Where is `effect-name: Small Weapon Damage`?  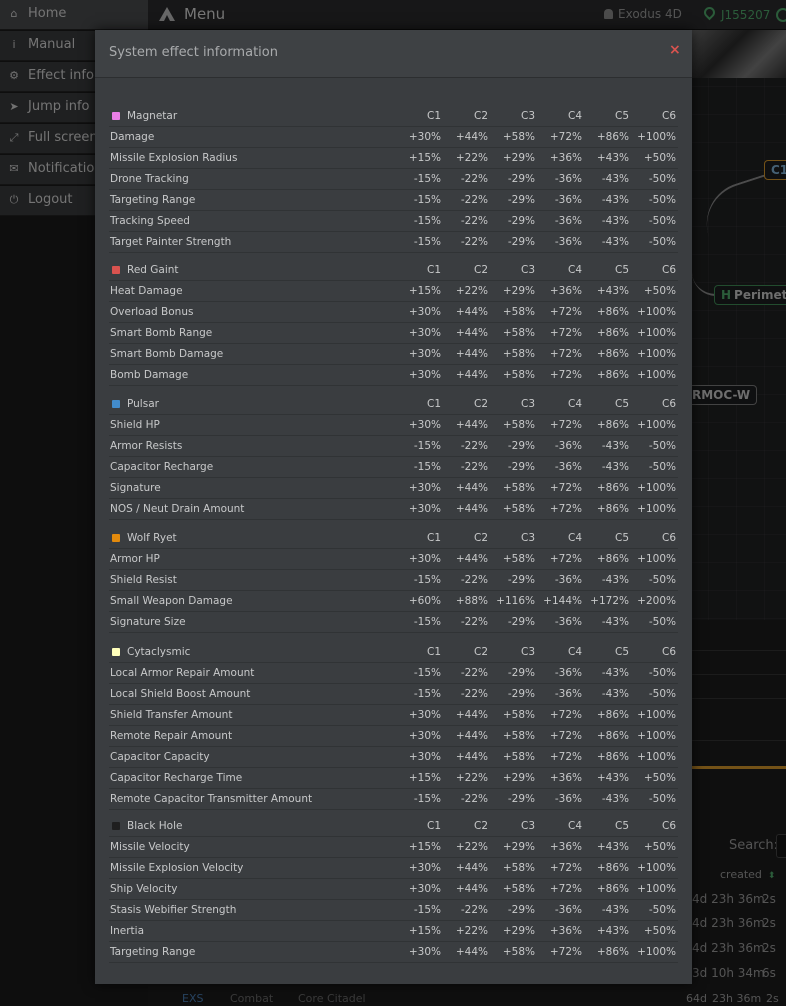
effect-name: Small Weapon Damage is located at coordinates (171, 601).